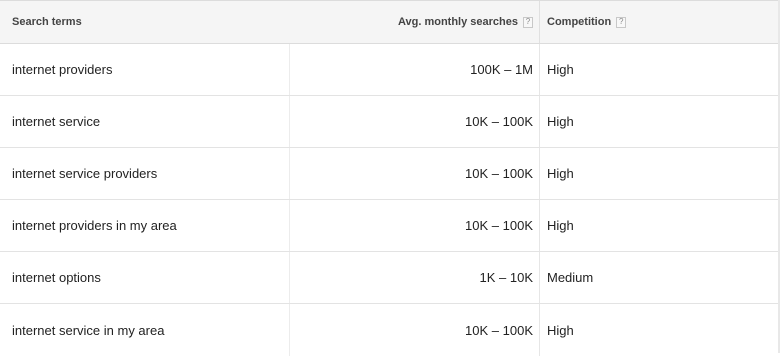 Image resolution: width=780 pixels, height=356 pixels. Describe the element at coordinates (660, 22) in the screenshot. I see `column-header-competition: Competition ?` at that location.